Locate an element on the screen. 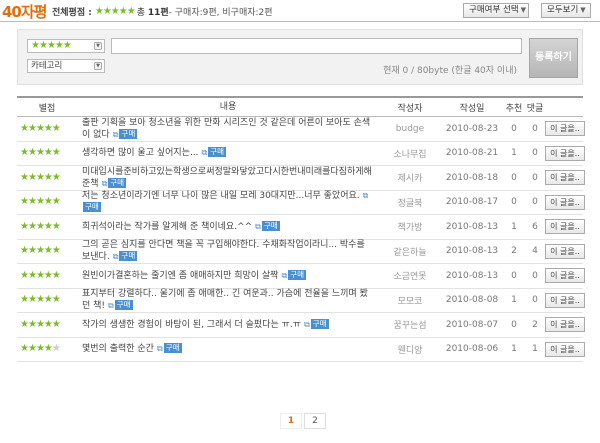 The image size is (600, 443). row-comments: 0 is located at coordinates (535, 202).